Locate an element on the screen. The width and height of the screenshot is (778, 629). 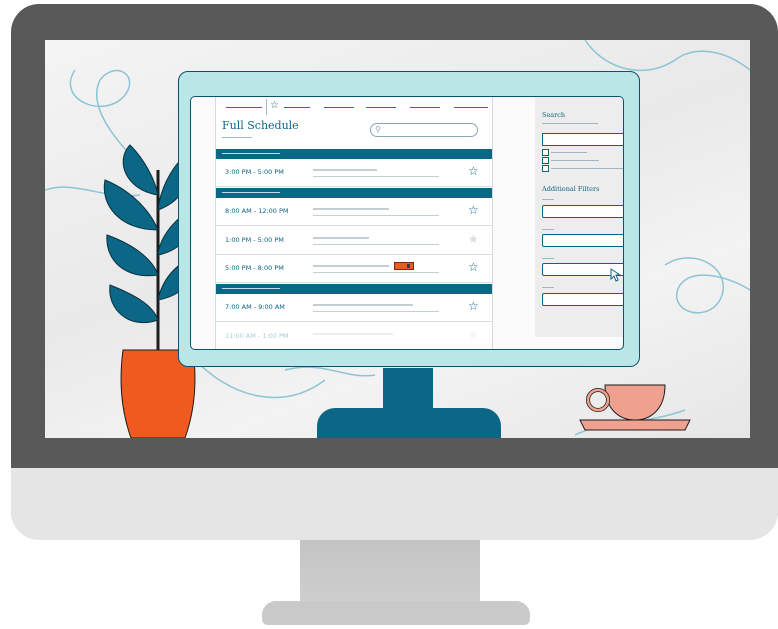
star-tab-icon: ☆ is located at coordinates (274, 106).